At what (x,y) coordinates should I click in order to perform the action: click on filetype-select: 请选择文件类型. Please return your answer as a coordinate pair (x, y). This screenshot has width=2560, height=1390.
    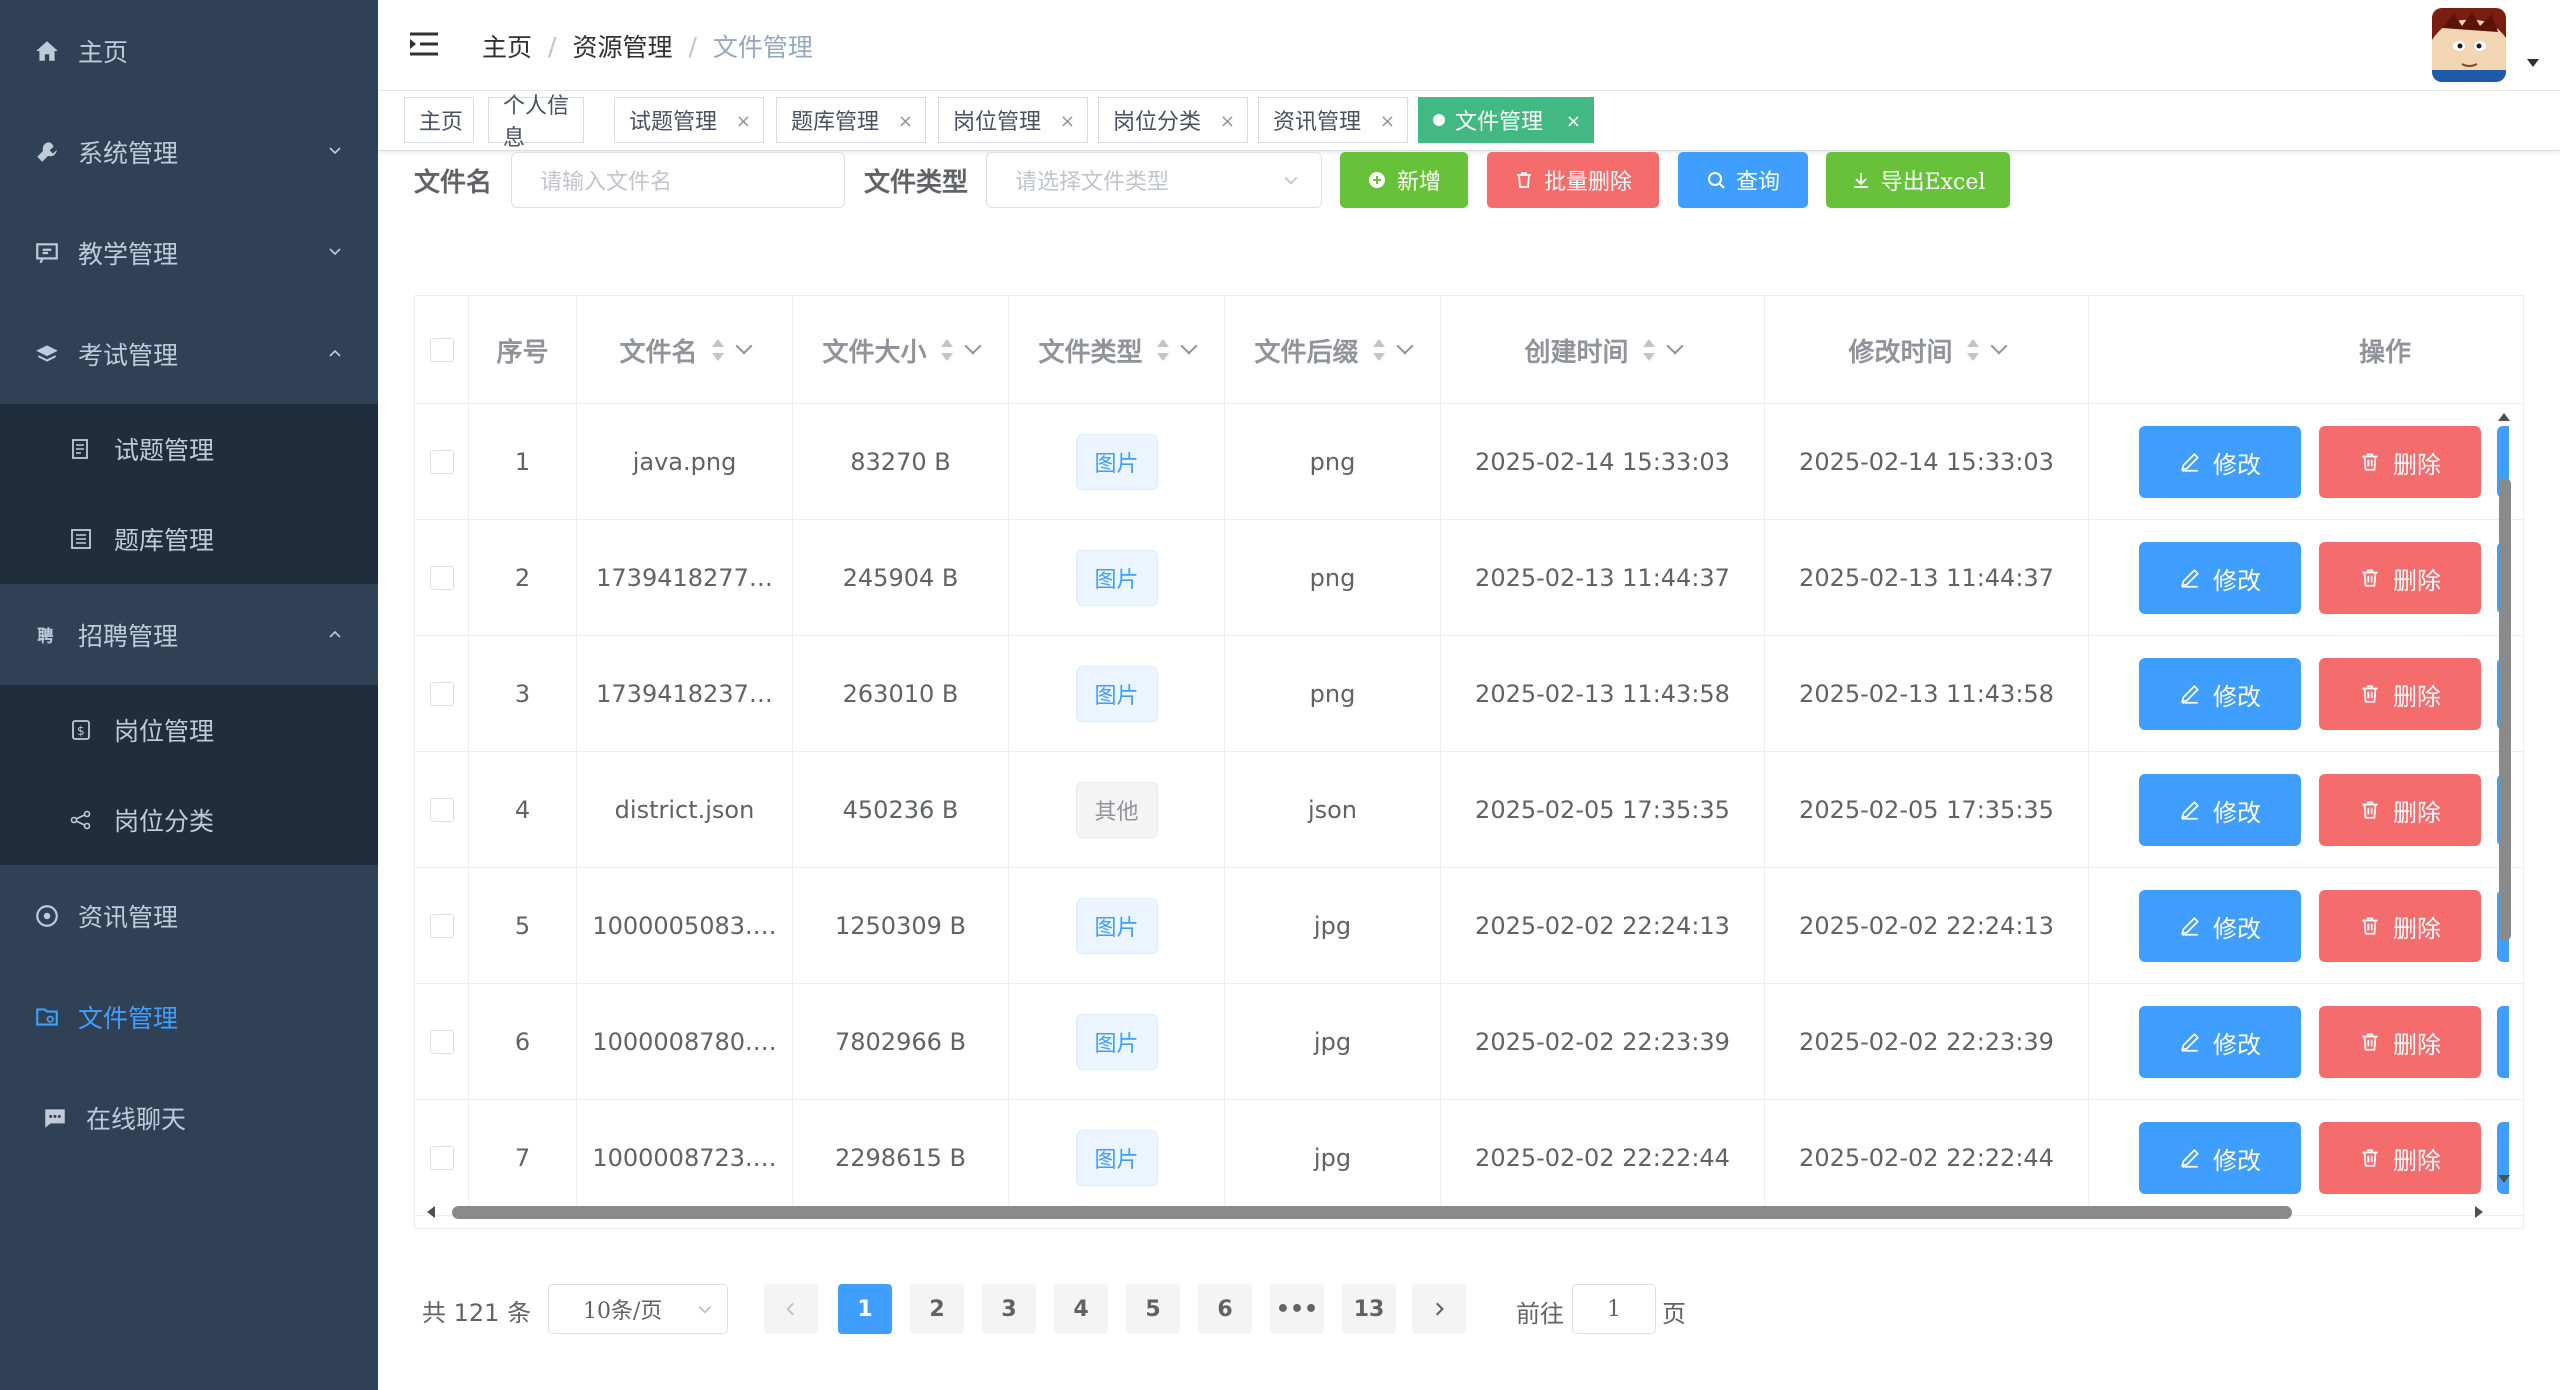
    Looking at the image, I should click on (1154, 180).